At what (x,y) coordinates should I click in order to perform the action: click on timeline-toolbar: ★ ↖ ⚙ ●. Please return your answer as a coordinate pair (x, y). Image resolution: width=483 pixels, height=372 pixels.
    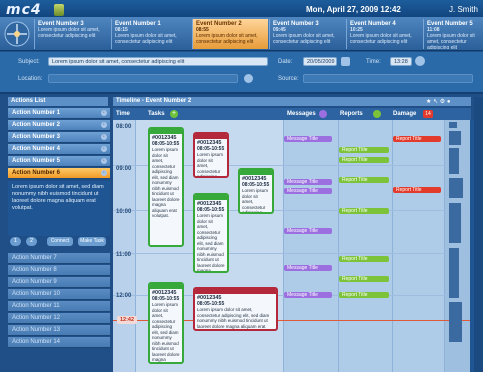
    Looking at the image, I should click on (446, 102).